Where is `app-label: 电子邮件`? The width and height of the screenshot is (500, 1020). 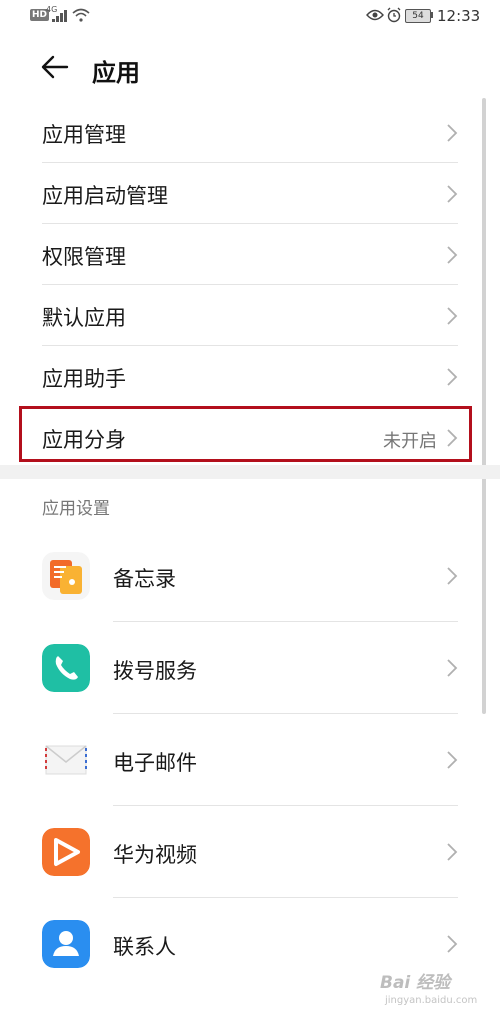 app-label: 电子邮件 is located at coordinates (155, 763).